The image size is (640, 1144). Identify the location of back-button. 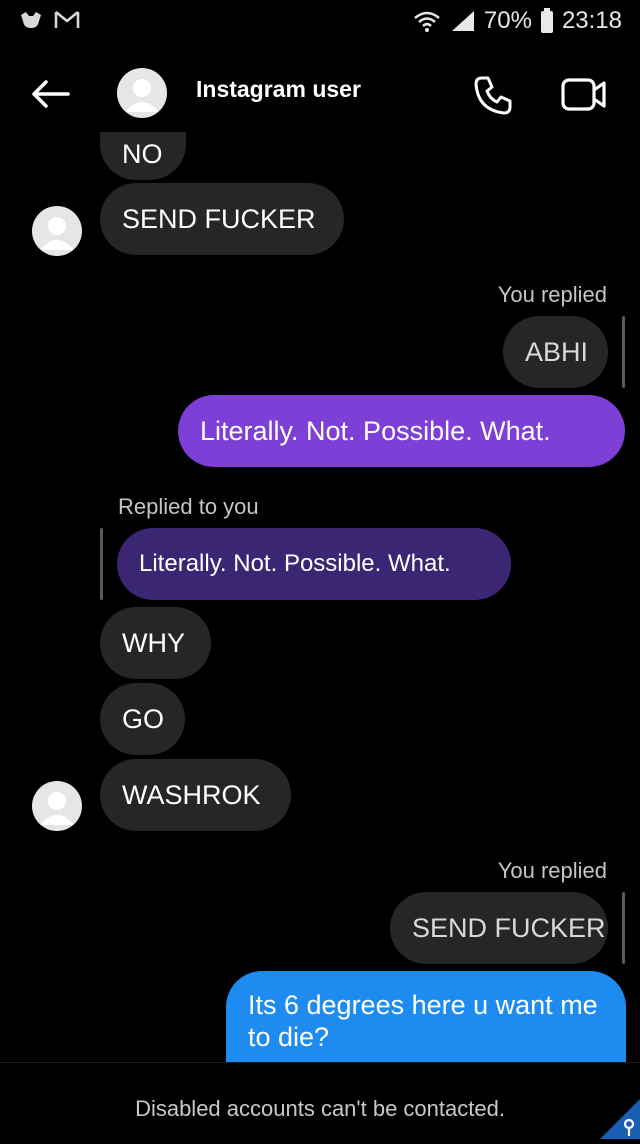
(50, 94).